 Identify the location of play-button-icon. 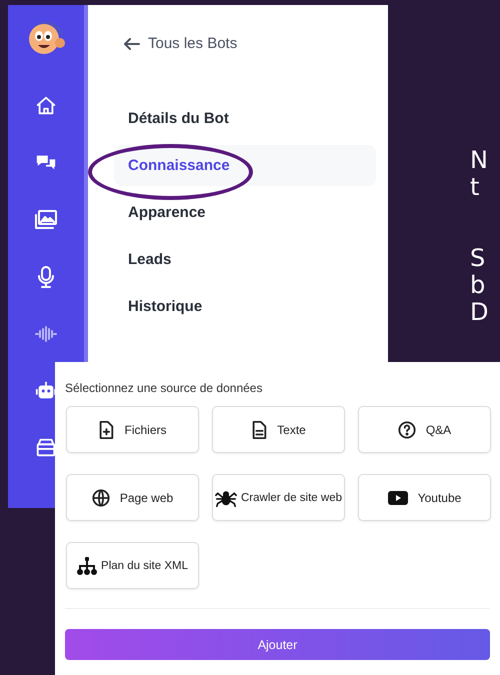
(398, 497).